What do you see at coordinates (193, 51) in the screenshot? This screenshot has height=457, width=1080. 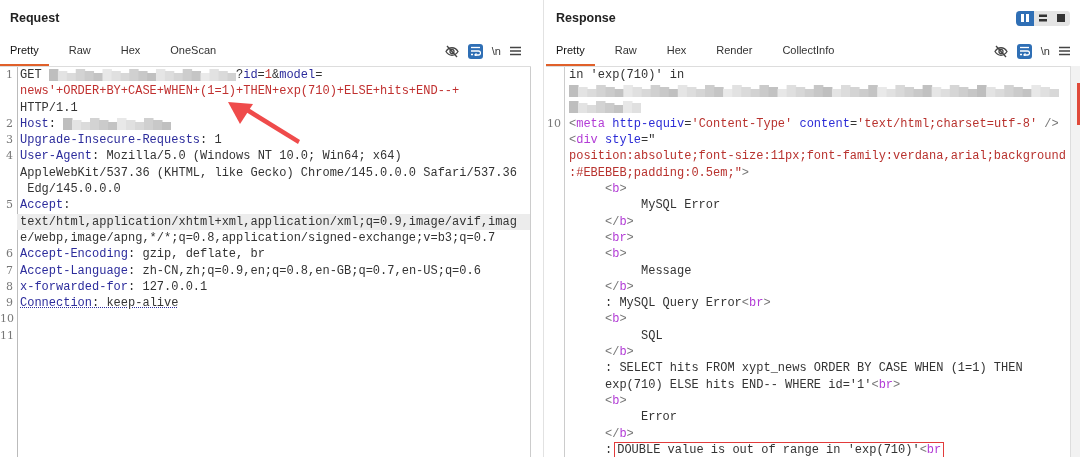 I see `tab: OneScan` at bounding box center [193, 51].